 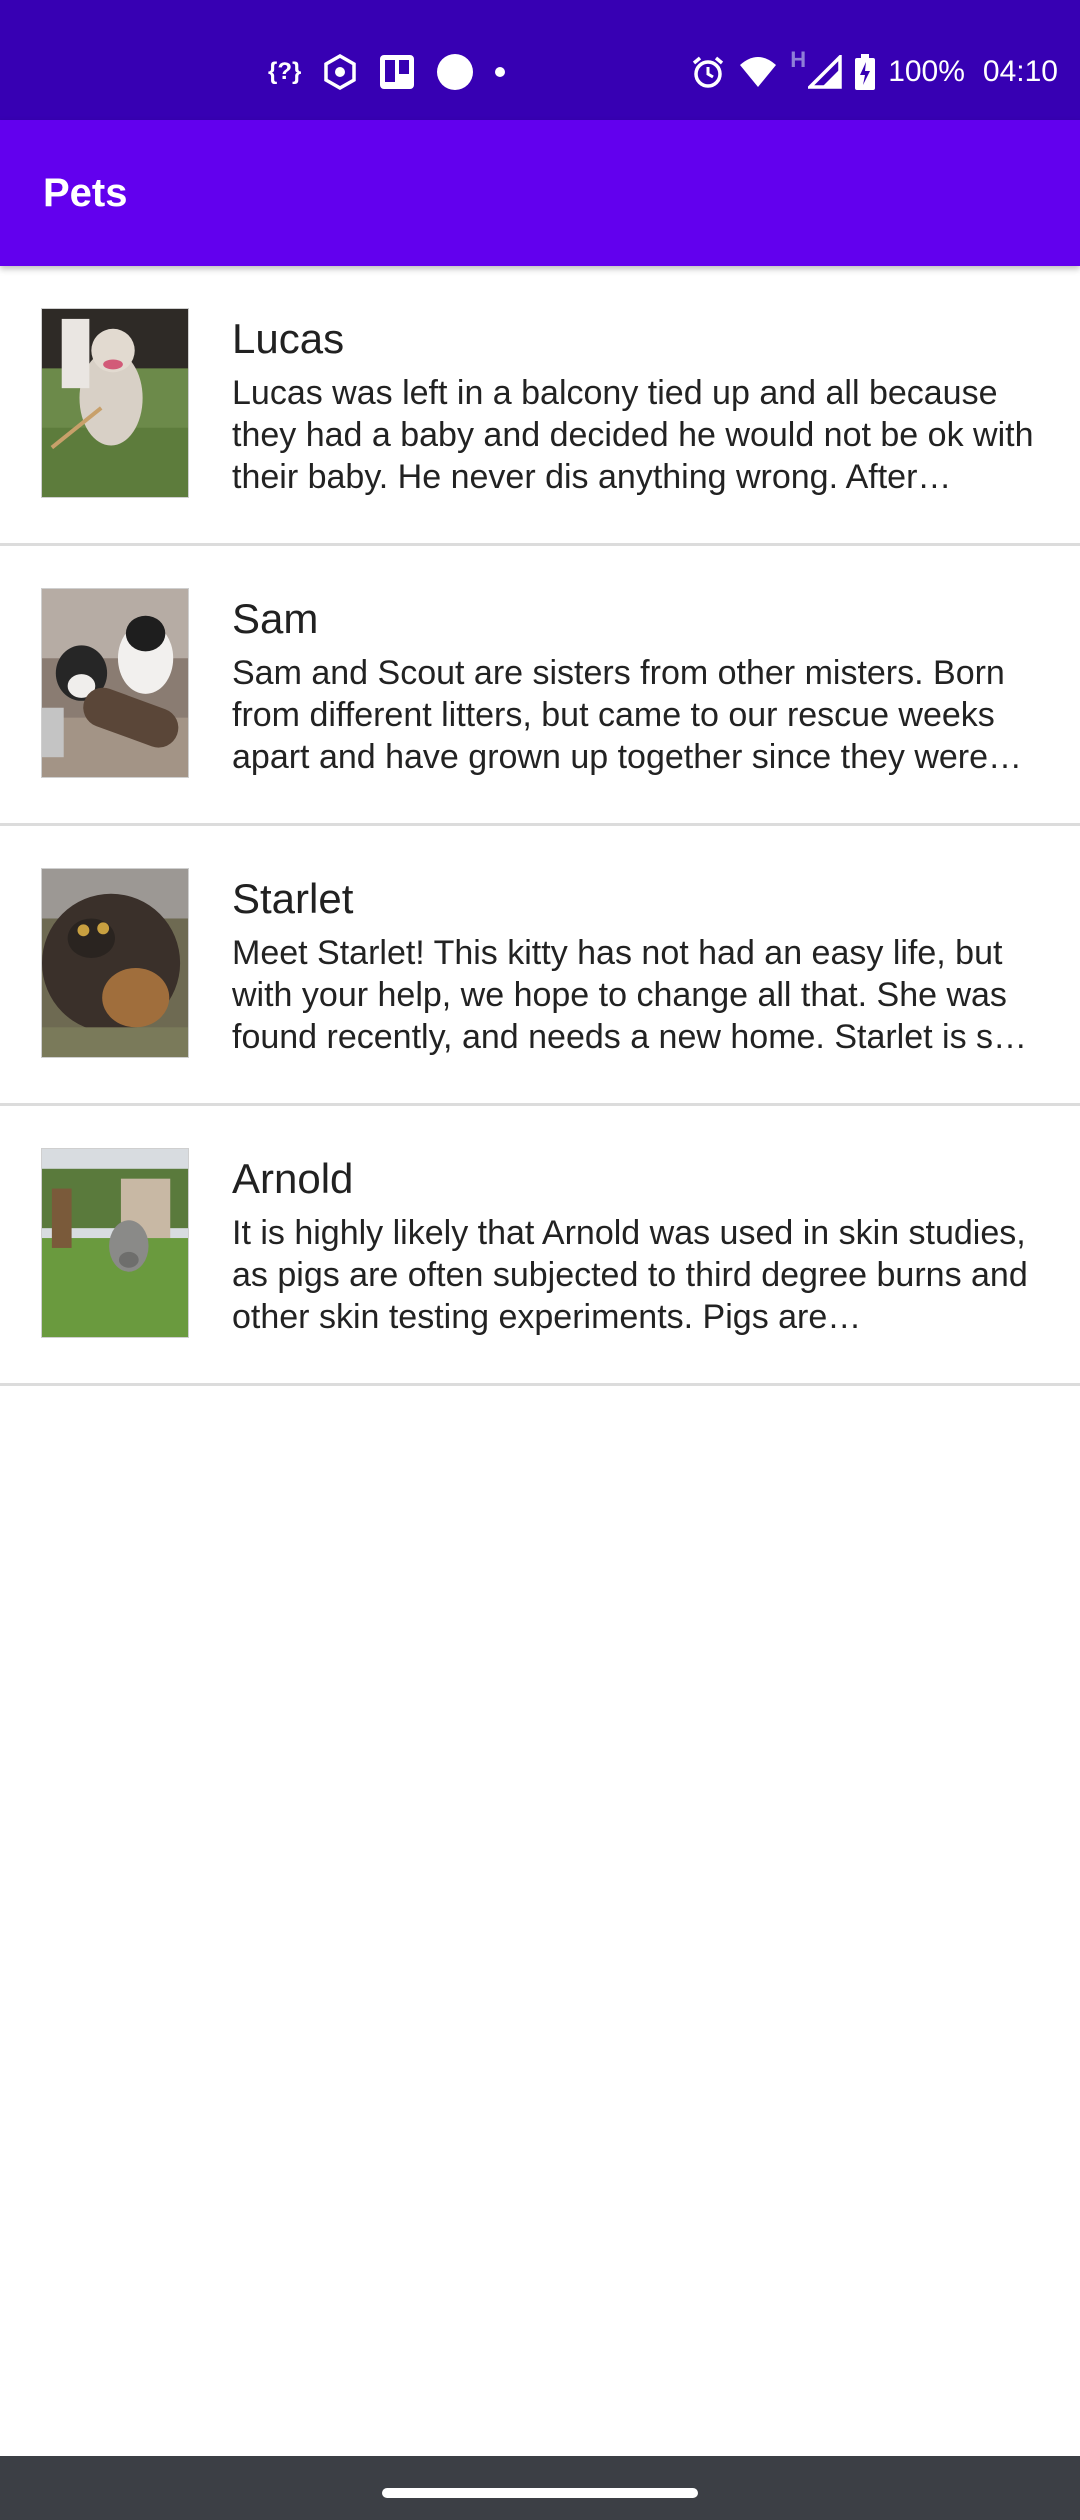 I want to click on navigation-bar, so click(x=540, y=2488).